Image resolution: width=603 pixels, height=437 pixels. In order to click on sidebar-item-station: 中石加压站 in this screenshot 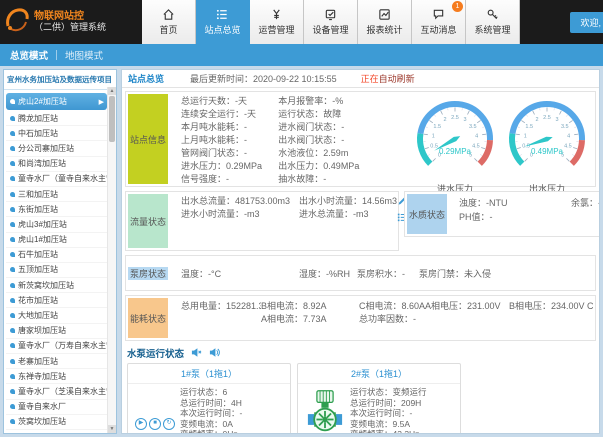, I will do `click(56, 134)`.